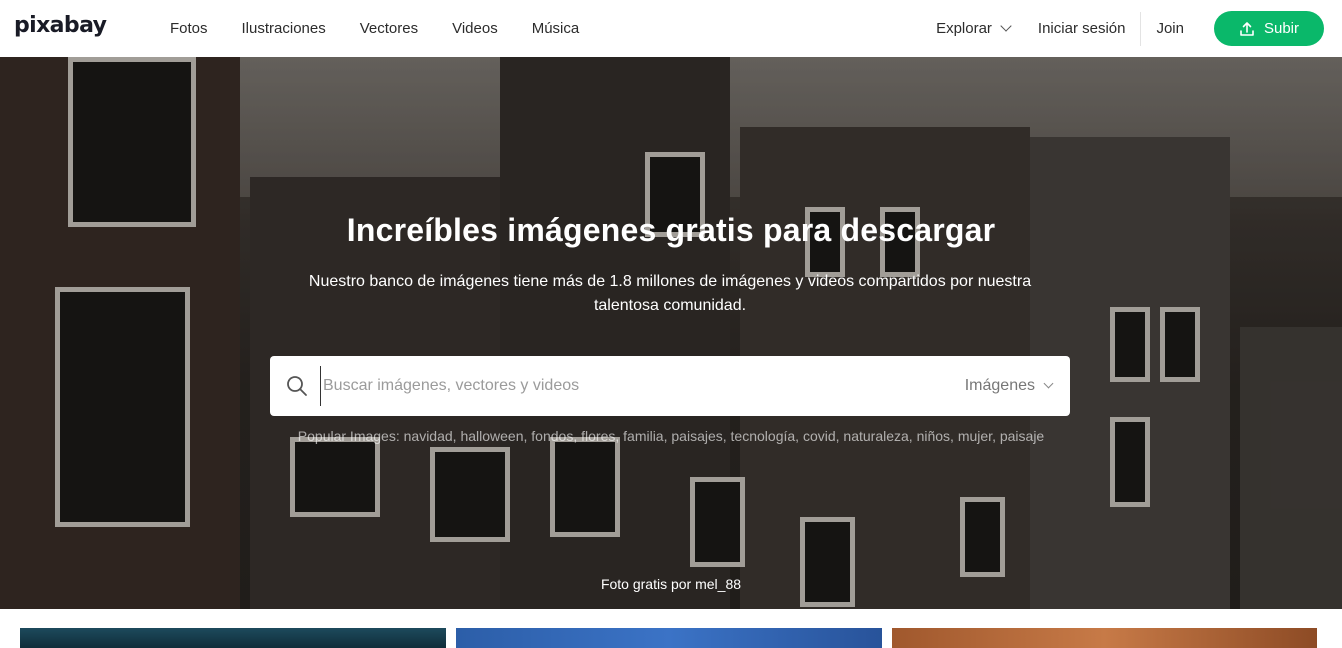  I want to click on upload-label: Subir, so click(1281, 28).